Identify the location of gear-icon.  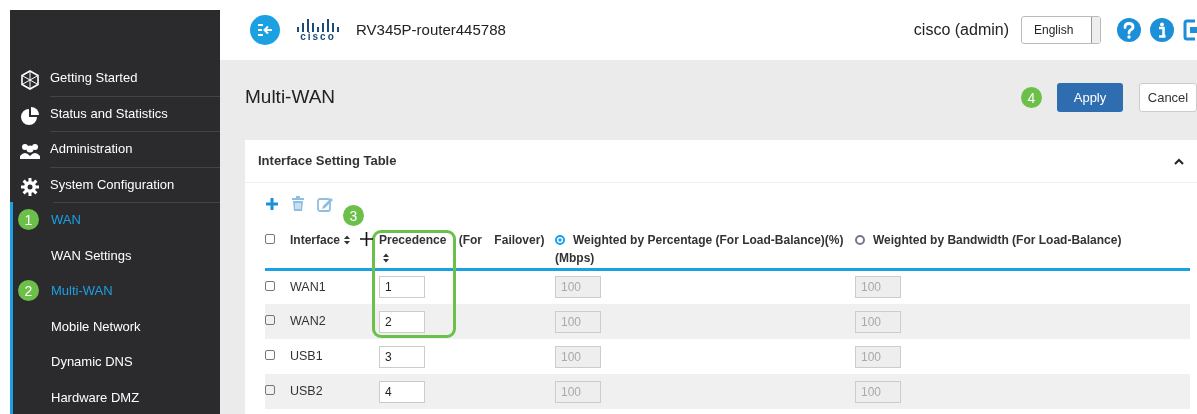
(30, 186).